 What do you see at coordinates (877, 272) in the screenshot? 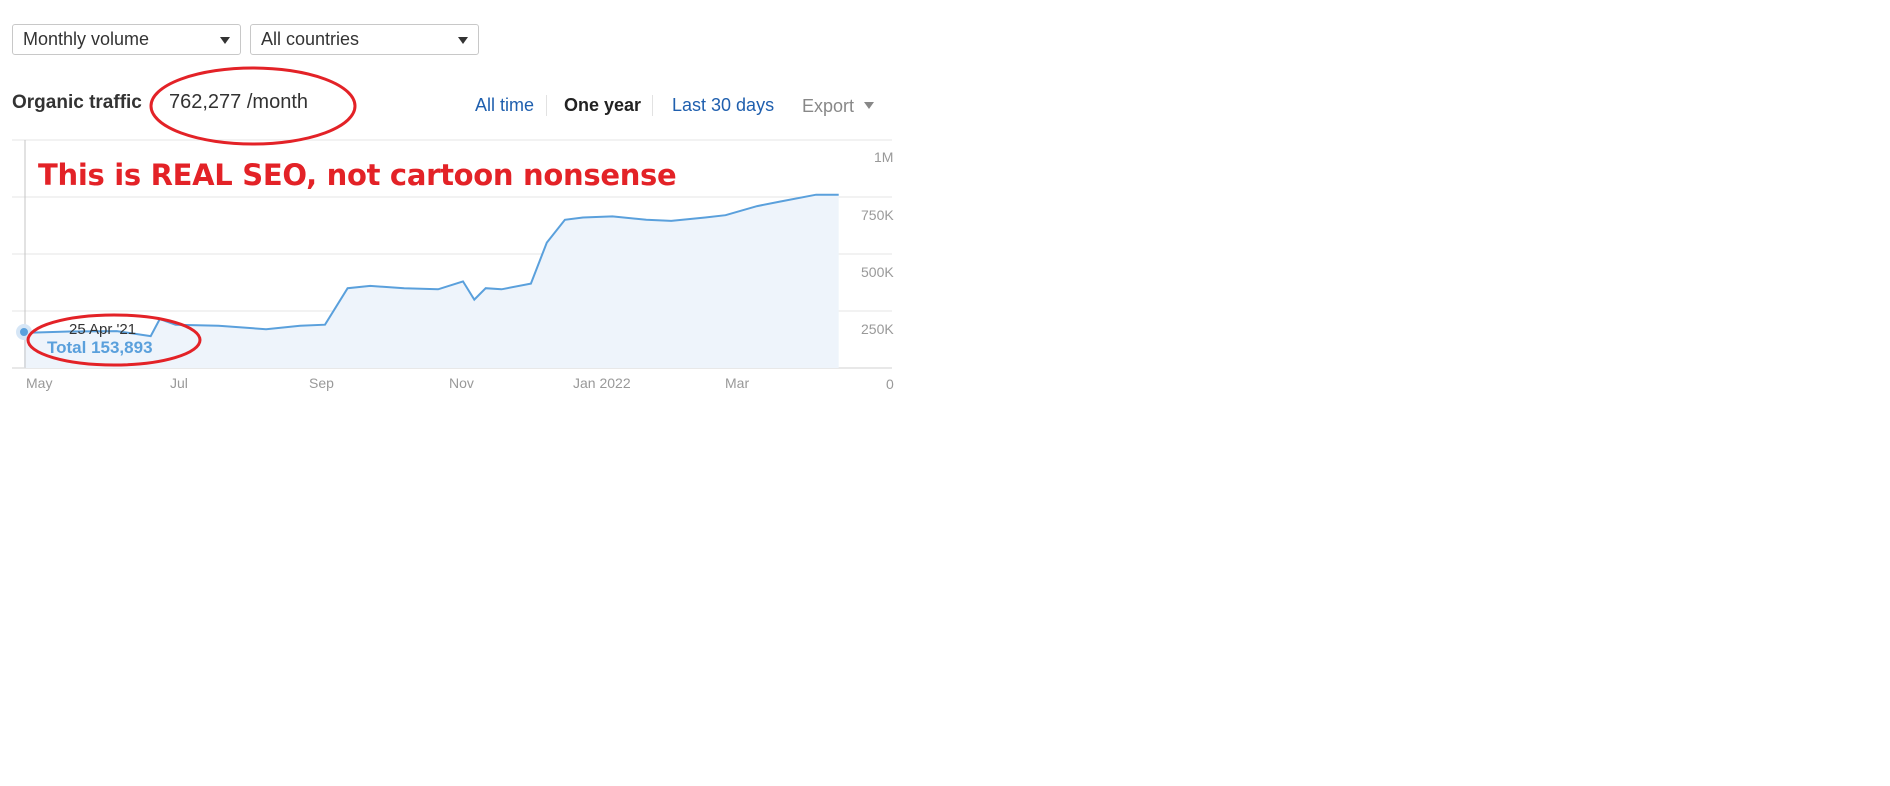
I see `y-tick-label: 500K` at bounding box center [877, 272].